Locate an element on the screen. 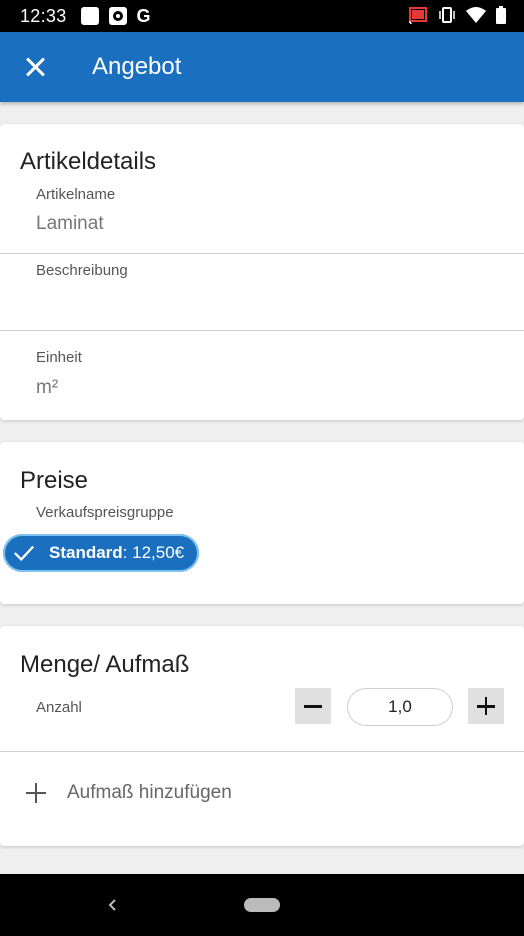 This screenshot has width=524, height=936. minus-icon is located at coordinates (313, 706).